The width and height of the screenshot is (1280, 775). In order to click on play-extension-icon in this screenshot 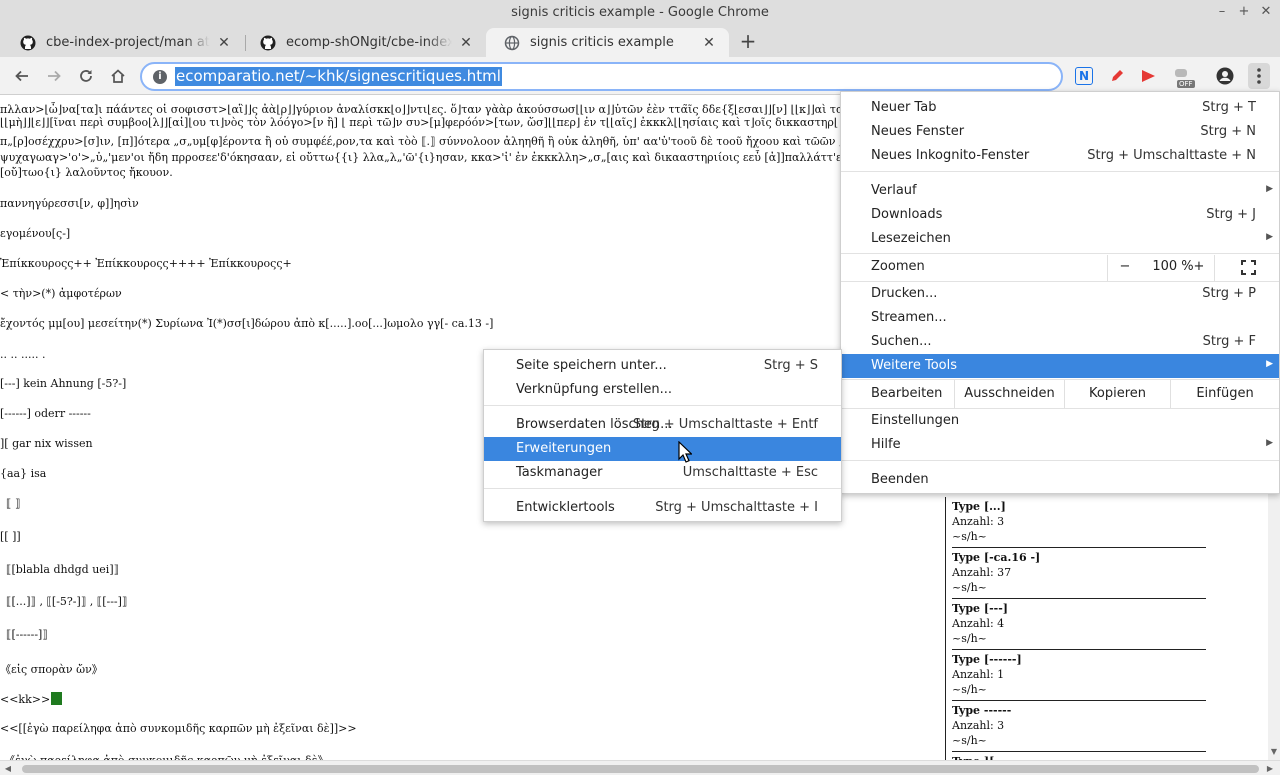, I will do `click(1149, 76)`.